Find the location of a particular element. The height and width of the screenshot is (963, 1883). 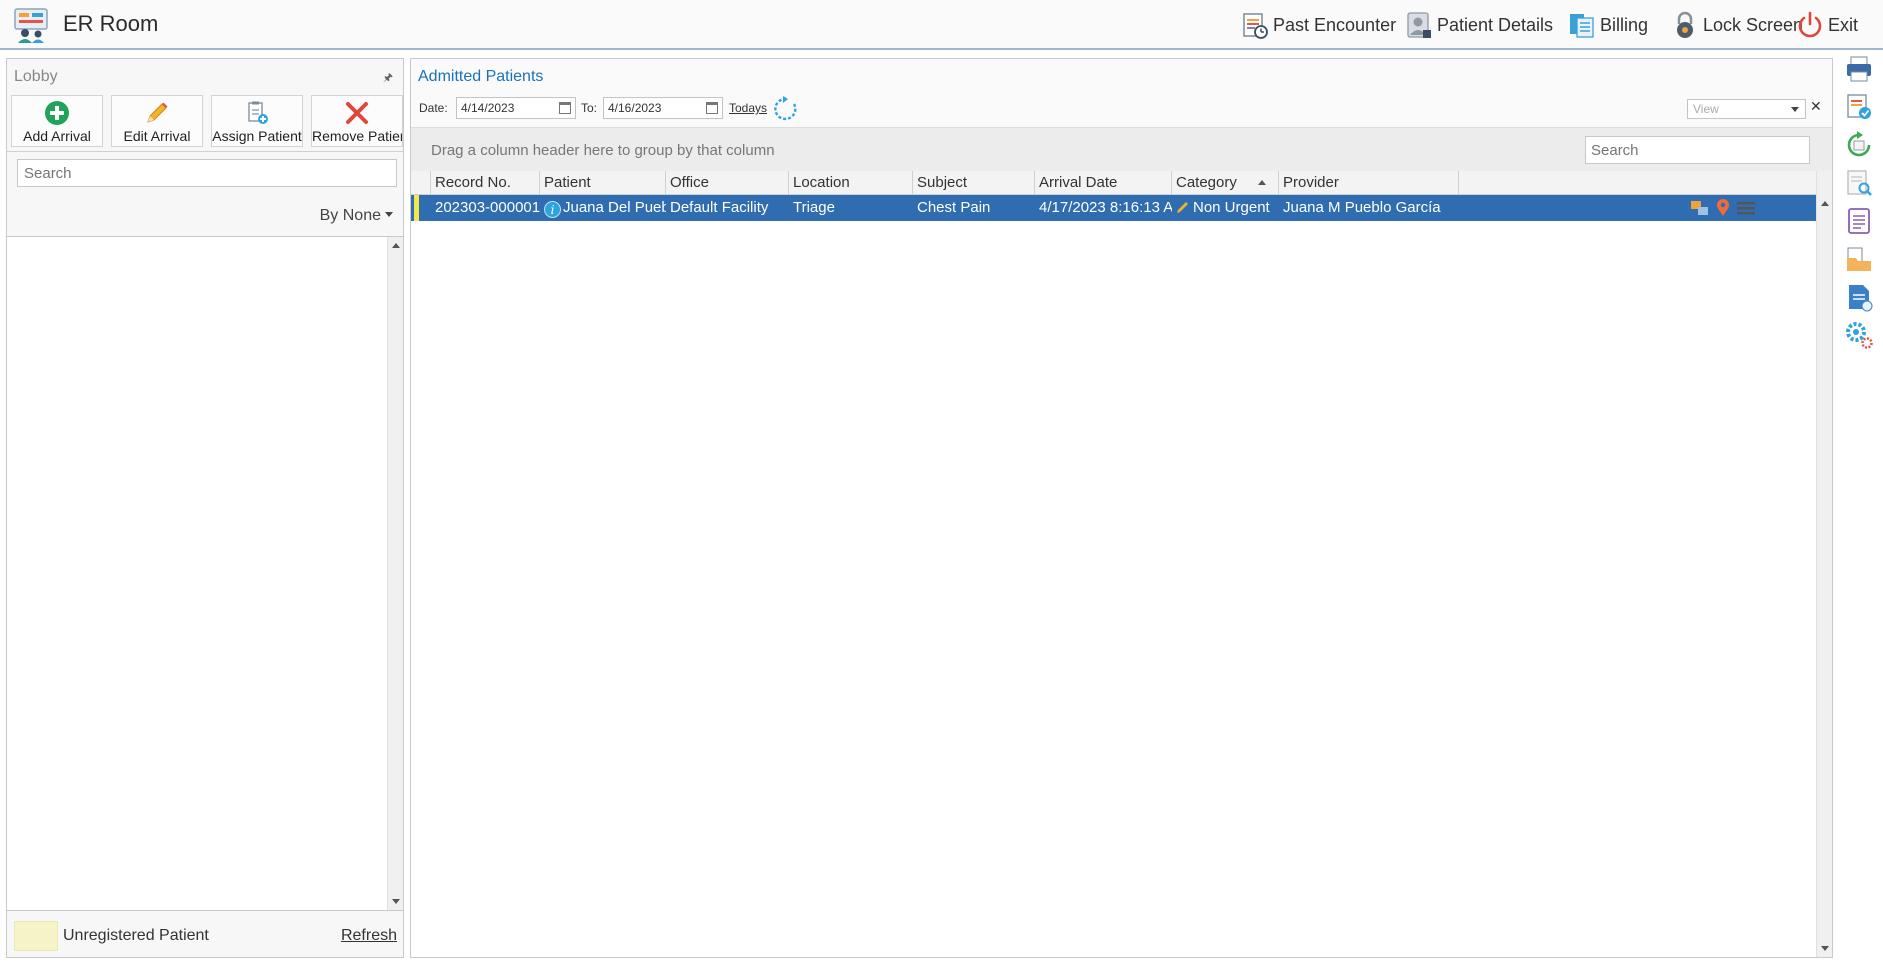

header-category: Category is located at coordinates (1225, 183).